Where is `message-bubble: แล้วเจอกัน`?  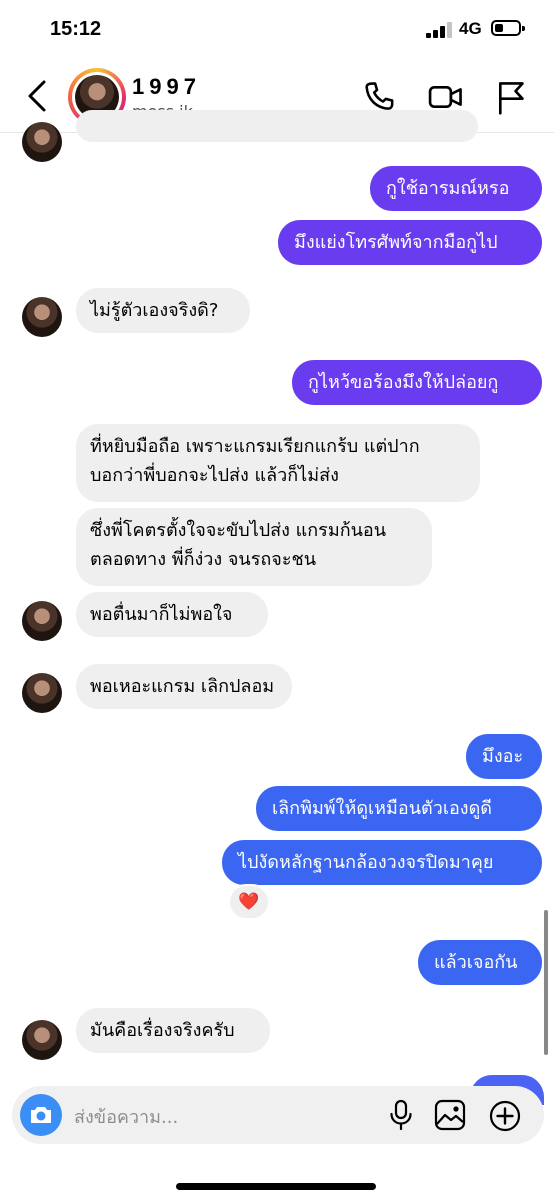
message-bubble: แล้วเจอกัน is located at coordinates (480, 962).